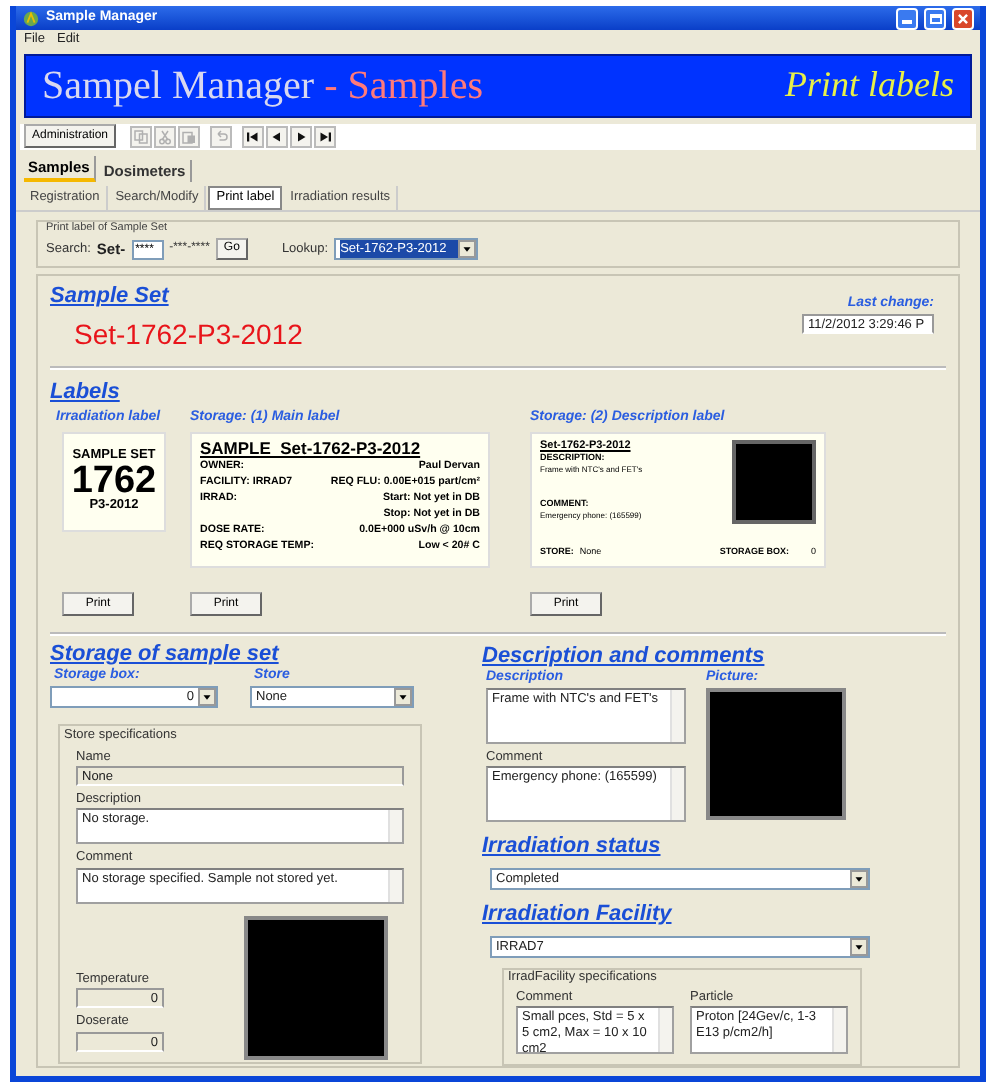 Image resolution: width=996 pixels, height=1090 pixels. What do you see at coordinates (325, 136) in the screenshot?
I see `last-record-icon` at bounding box center [325, 136].